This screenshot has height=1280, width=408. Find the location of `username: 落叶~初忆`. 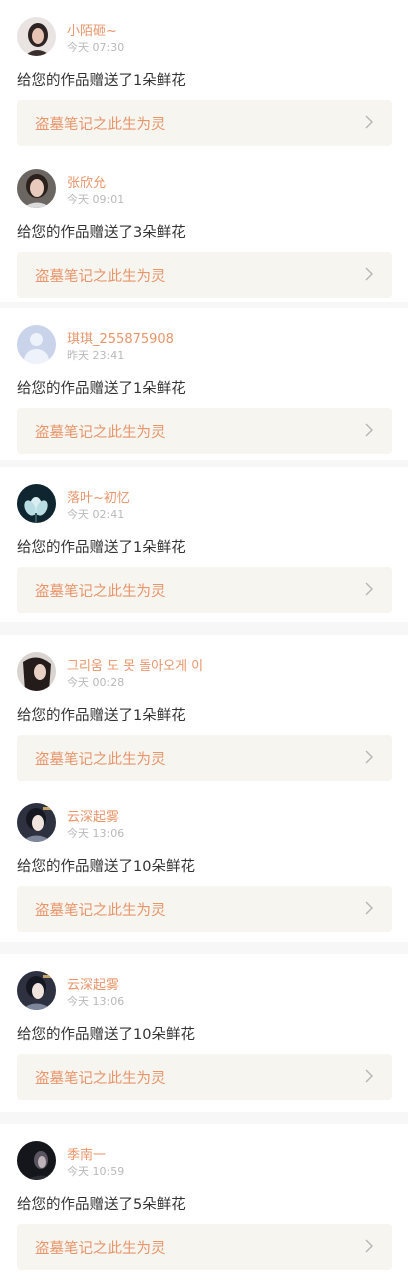

username: 落叶~初忆 is located at coordinates (98, 496).